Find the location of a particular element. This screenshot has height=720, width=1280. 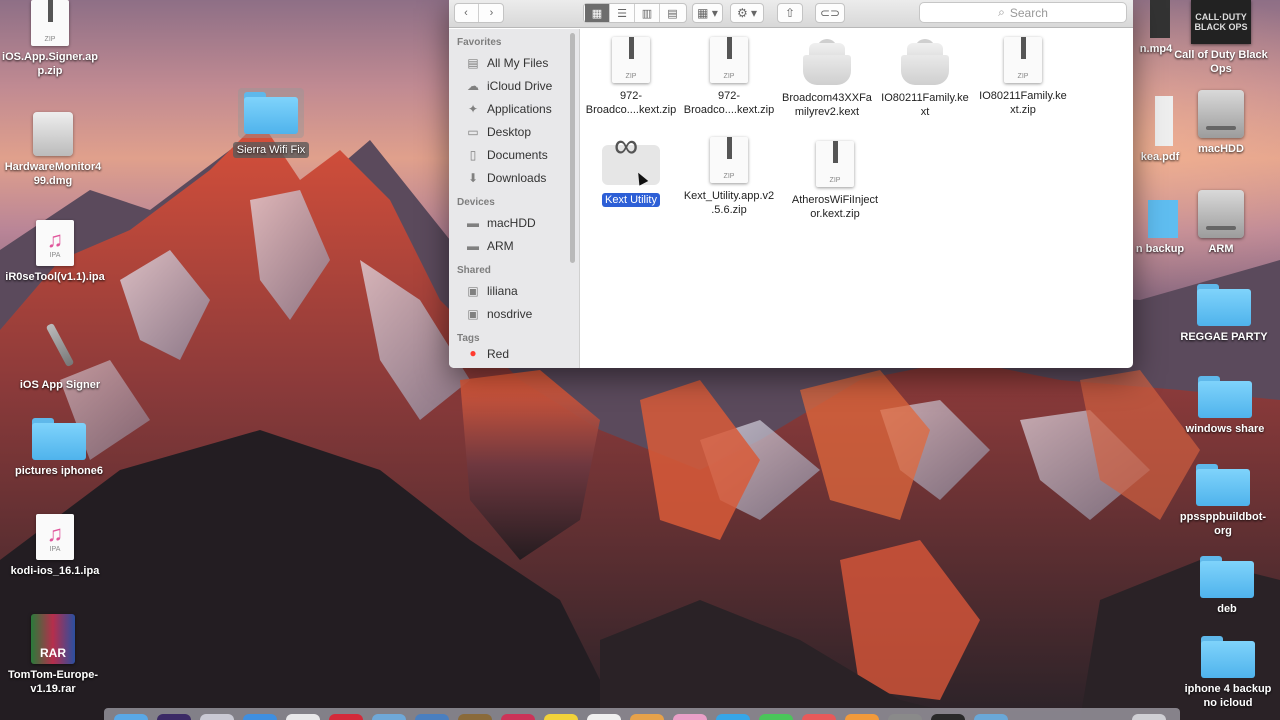

desktop-icon-deb: deb is located at coordinates (1226, 586).